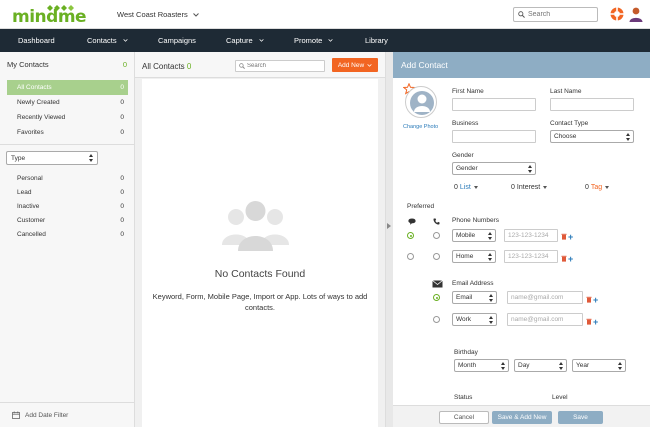  I want to click on contact-type-select: Choose, so click(592, 136).